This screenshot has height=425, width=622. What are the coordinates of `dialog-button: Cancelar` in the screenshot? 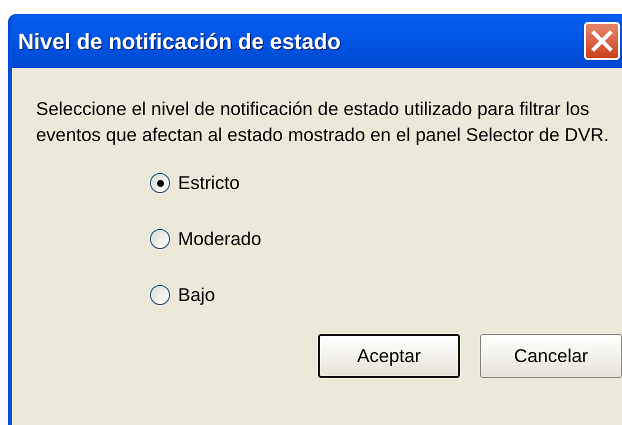 It's located at (551, 356).